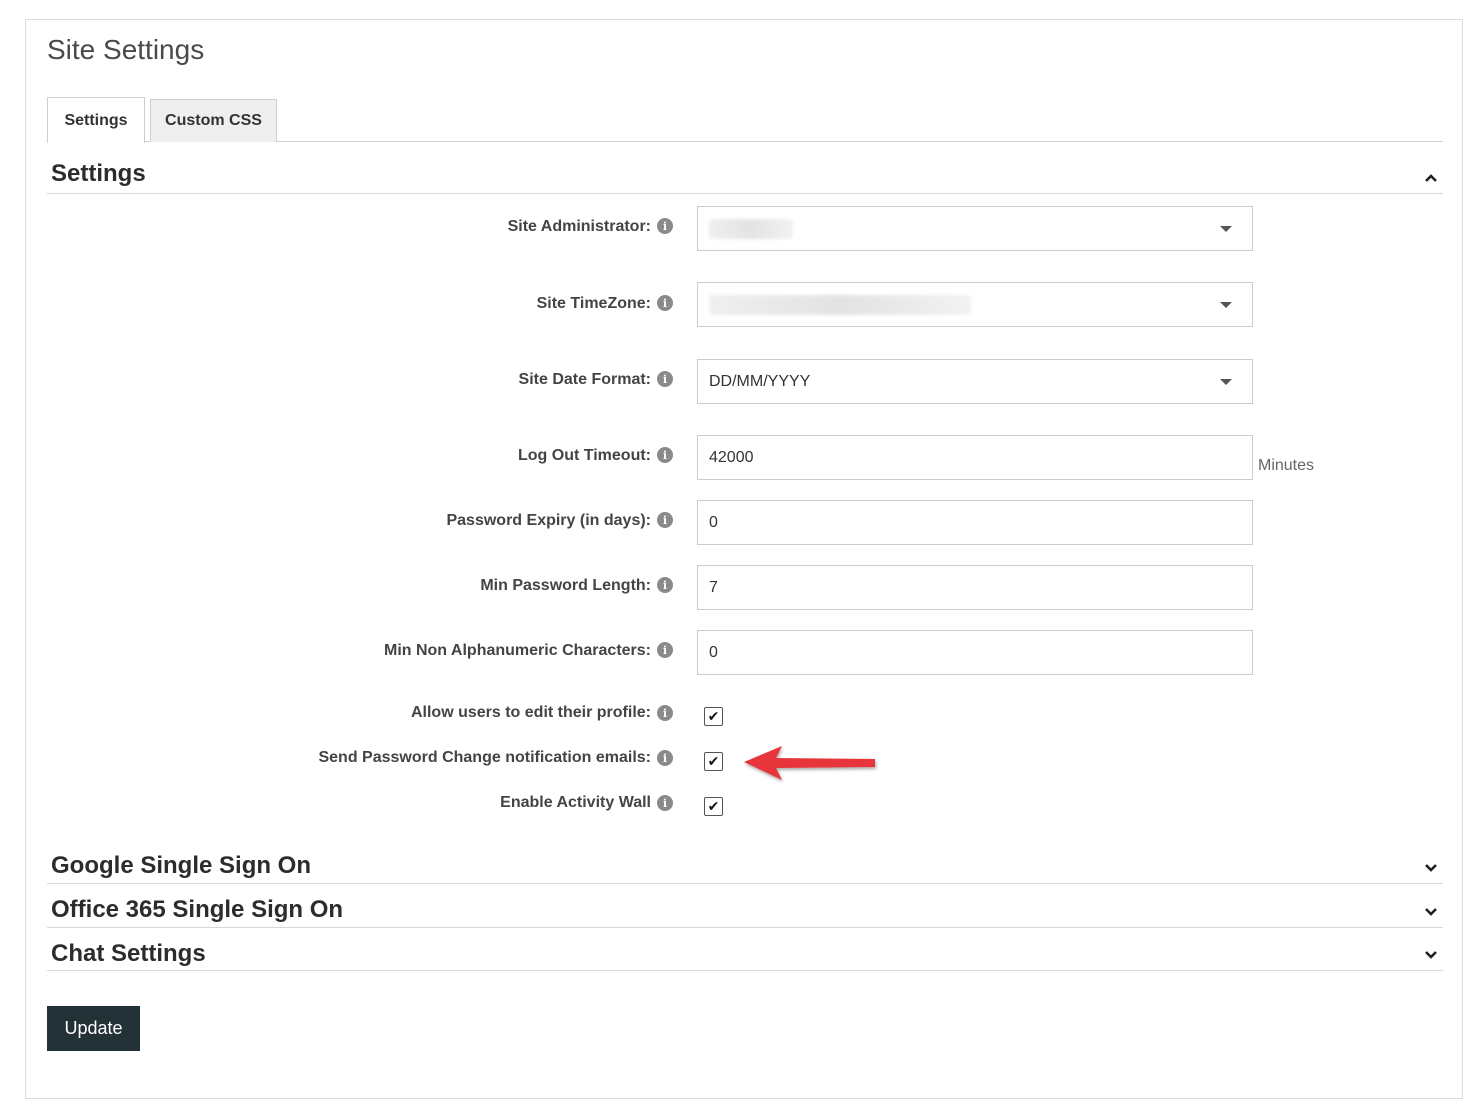 This screenshot has height=1106, width=1478. Describe the element at coordinates (975, 522) in the screenshot. I see `password-expiry-input: 0` at that location.